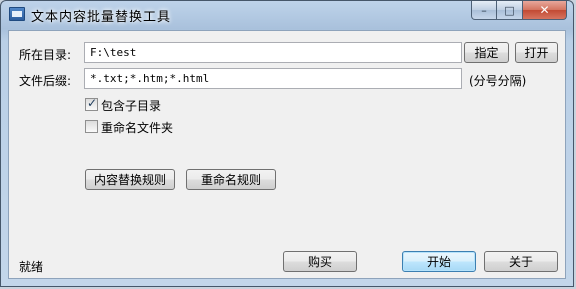 The height and width of the screenshot is (289, 576). I want to click on window-controls: – □ ✕, so click(519, 11).